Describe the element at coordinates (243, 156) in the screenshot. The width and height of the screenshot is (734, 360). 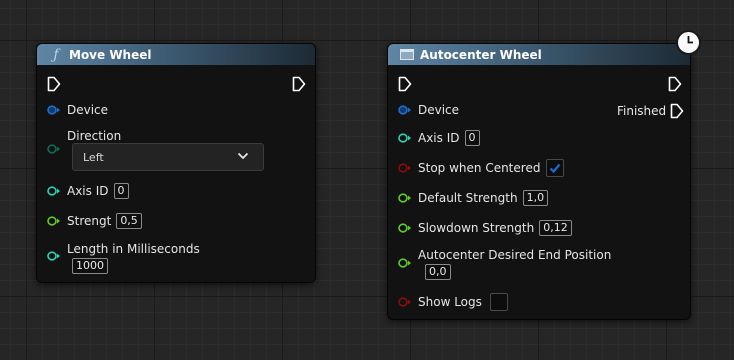
I see `chevron-down-icon` at that location.